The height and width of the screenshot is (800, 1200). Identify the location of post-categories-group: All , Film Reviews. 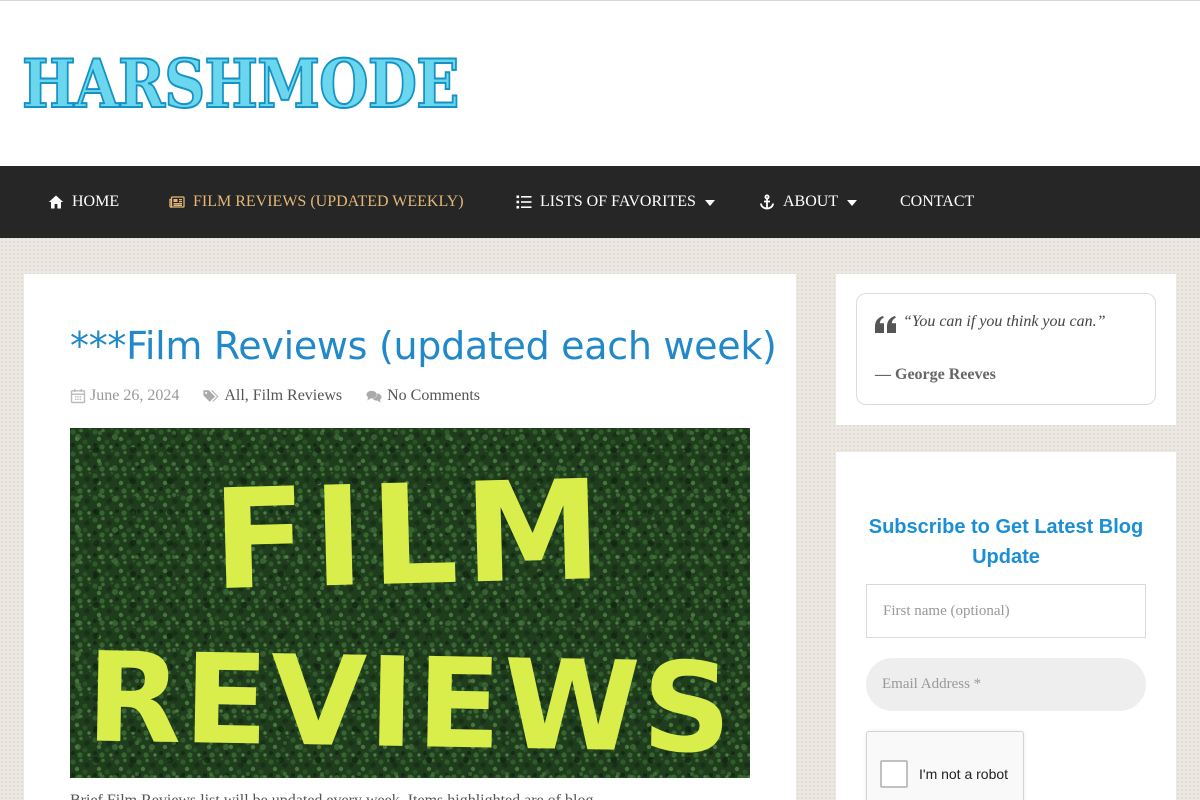
(272, 396).